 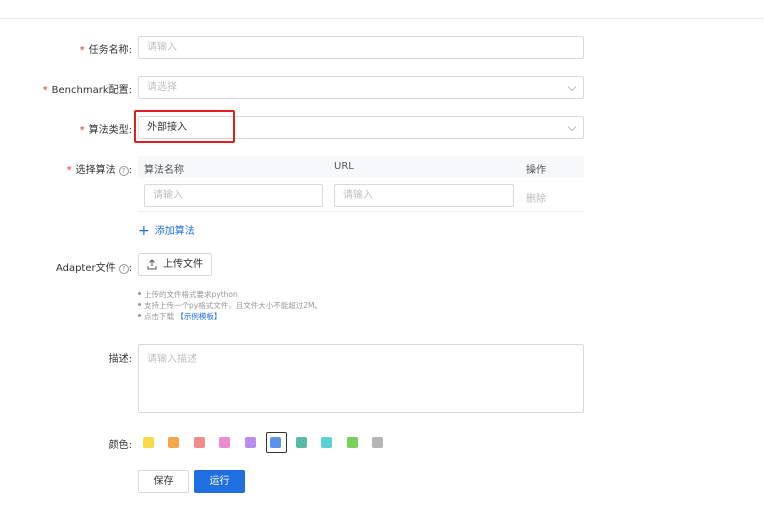 What do you see at coordinates (87, 90) in the screenshot?
I see `benchmark-label: * Benchmark配置:` at bounding box center [87, 90].